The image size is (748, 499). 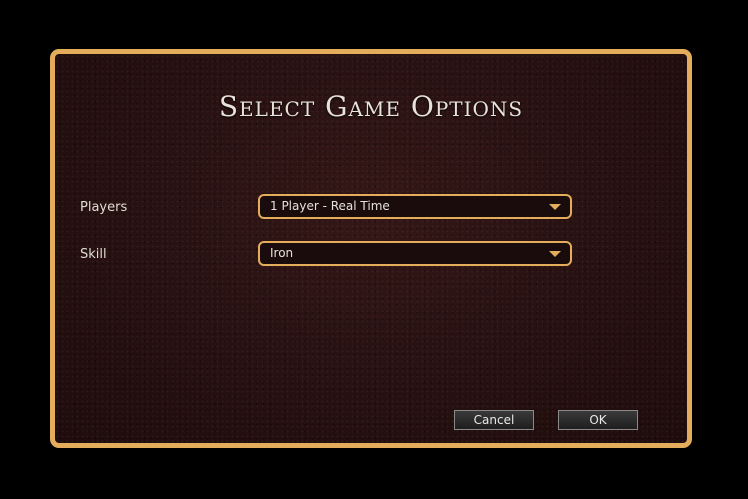 What do you see at coordinates (93, 254) in the screenshot?
I see `skill-label: Skill` at bounding box center [93, 254].